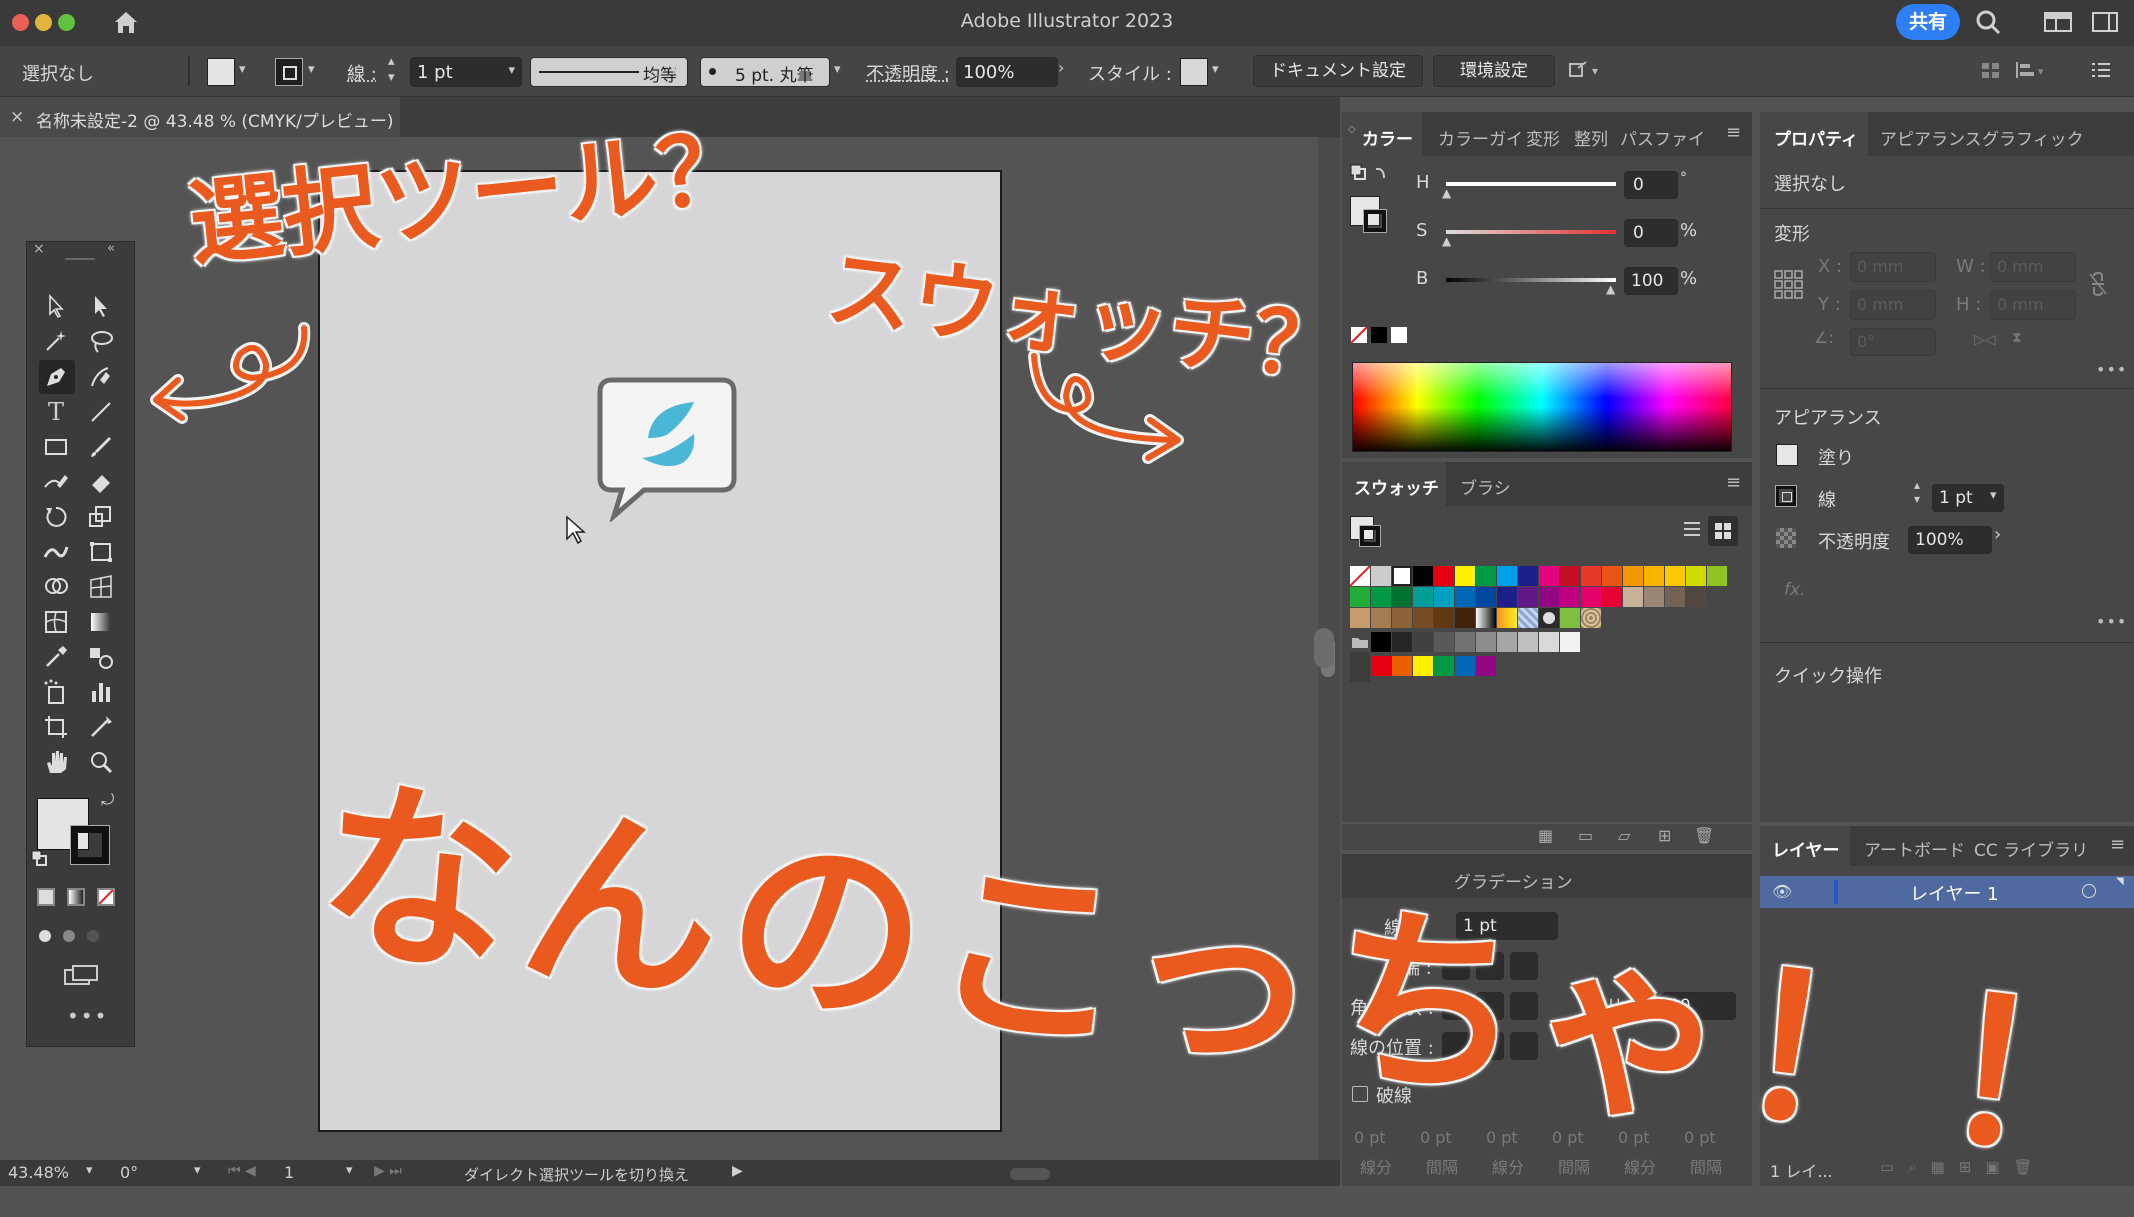 The width and height of the screenshot is (2134, 1217). Describe the element at coordinates (1704, 835) in the screenshot. I see `delete-swatch-icon: 🗑` at that location.